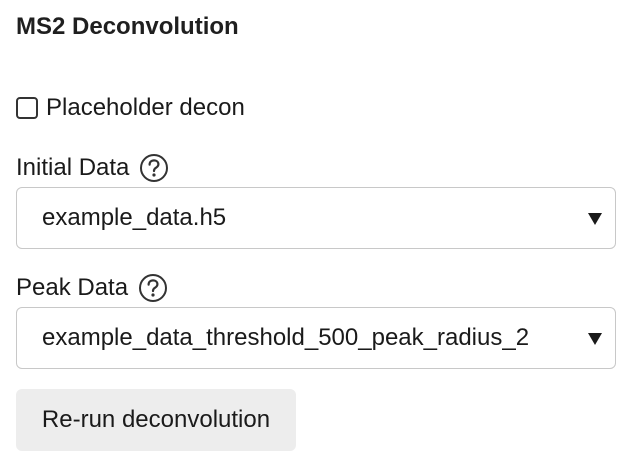 The image size is (626, 464). What do you see at coordinates (316, 218) in the screenshot?
I see `initial-data-select: example_data.h5` at bounding box center [316, 218].